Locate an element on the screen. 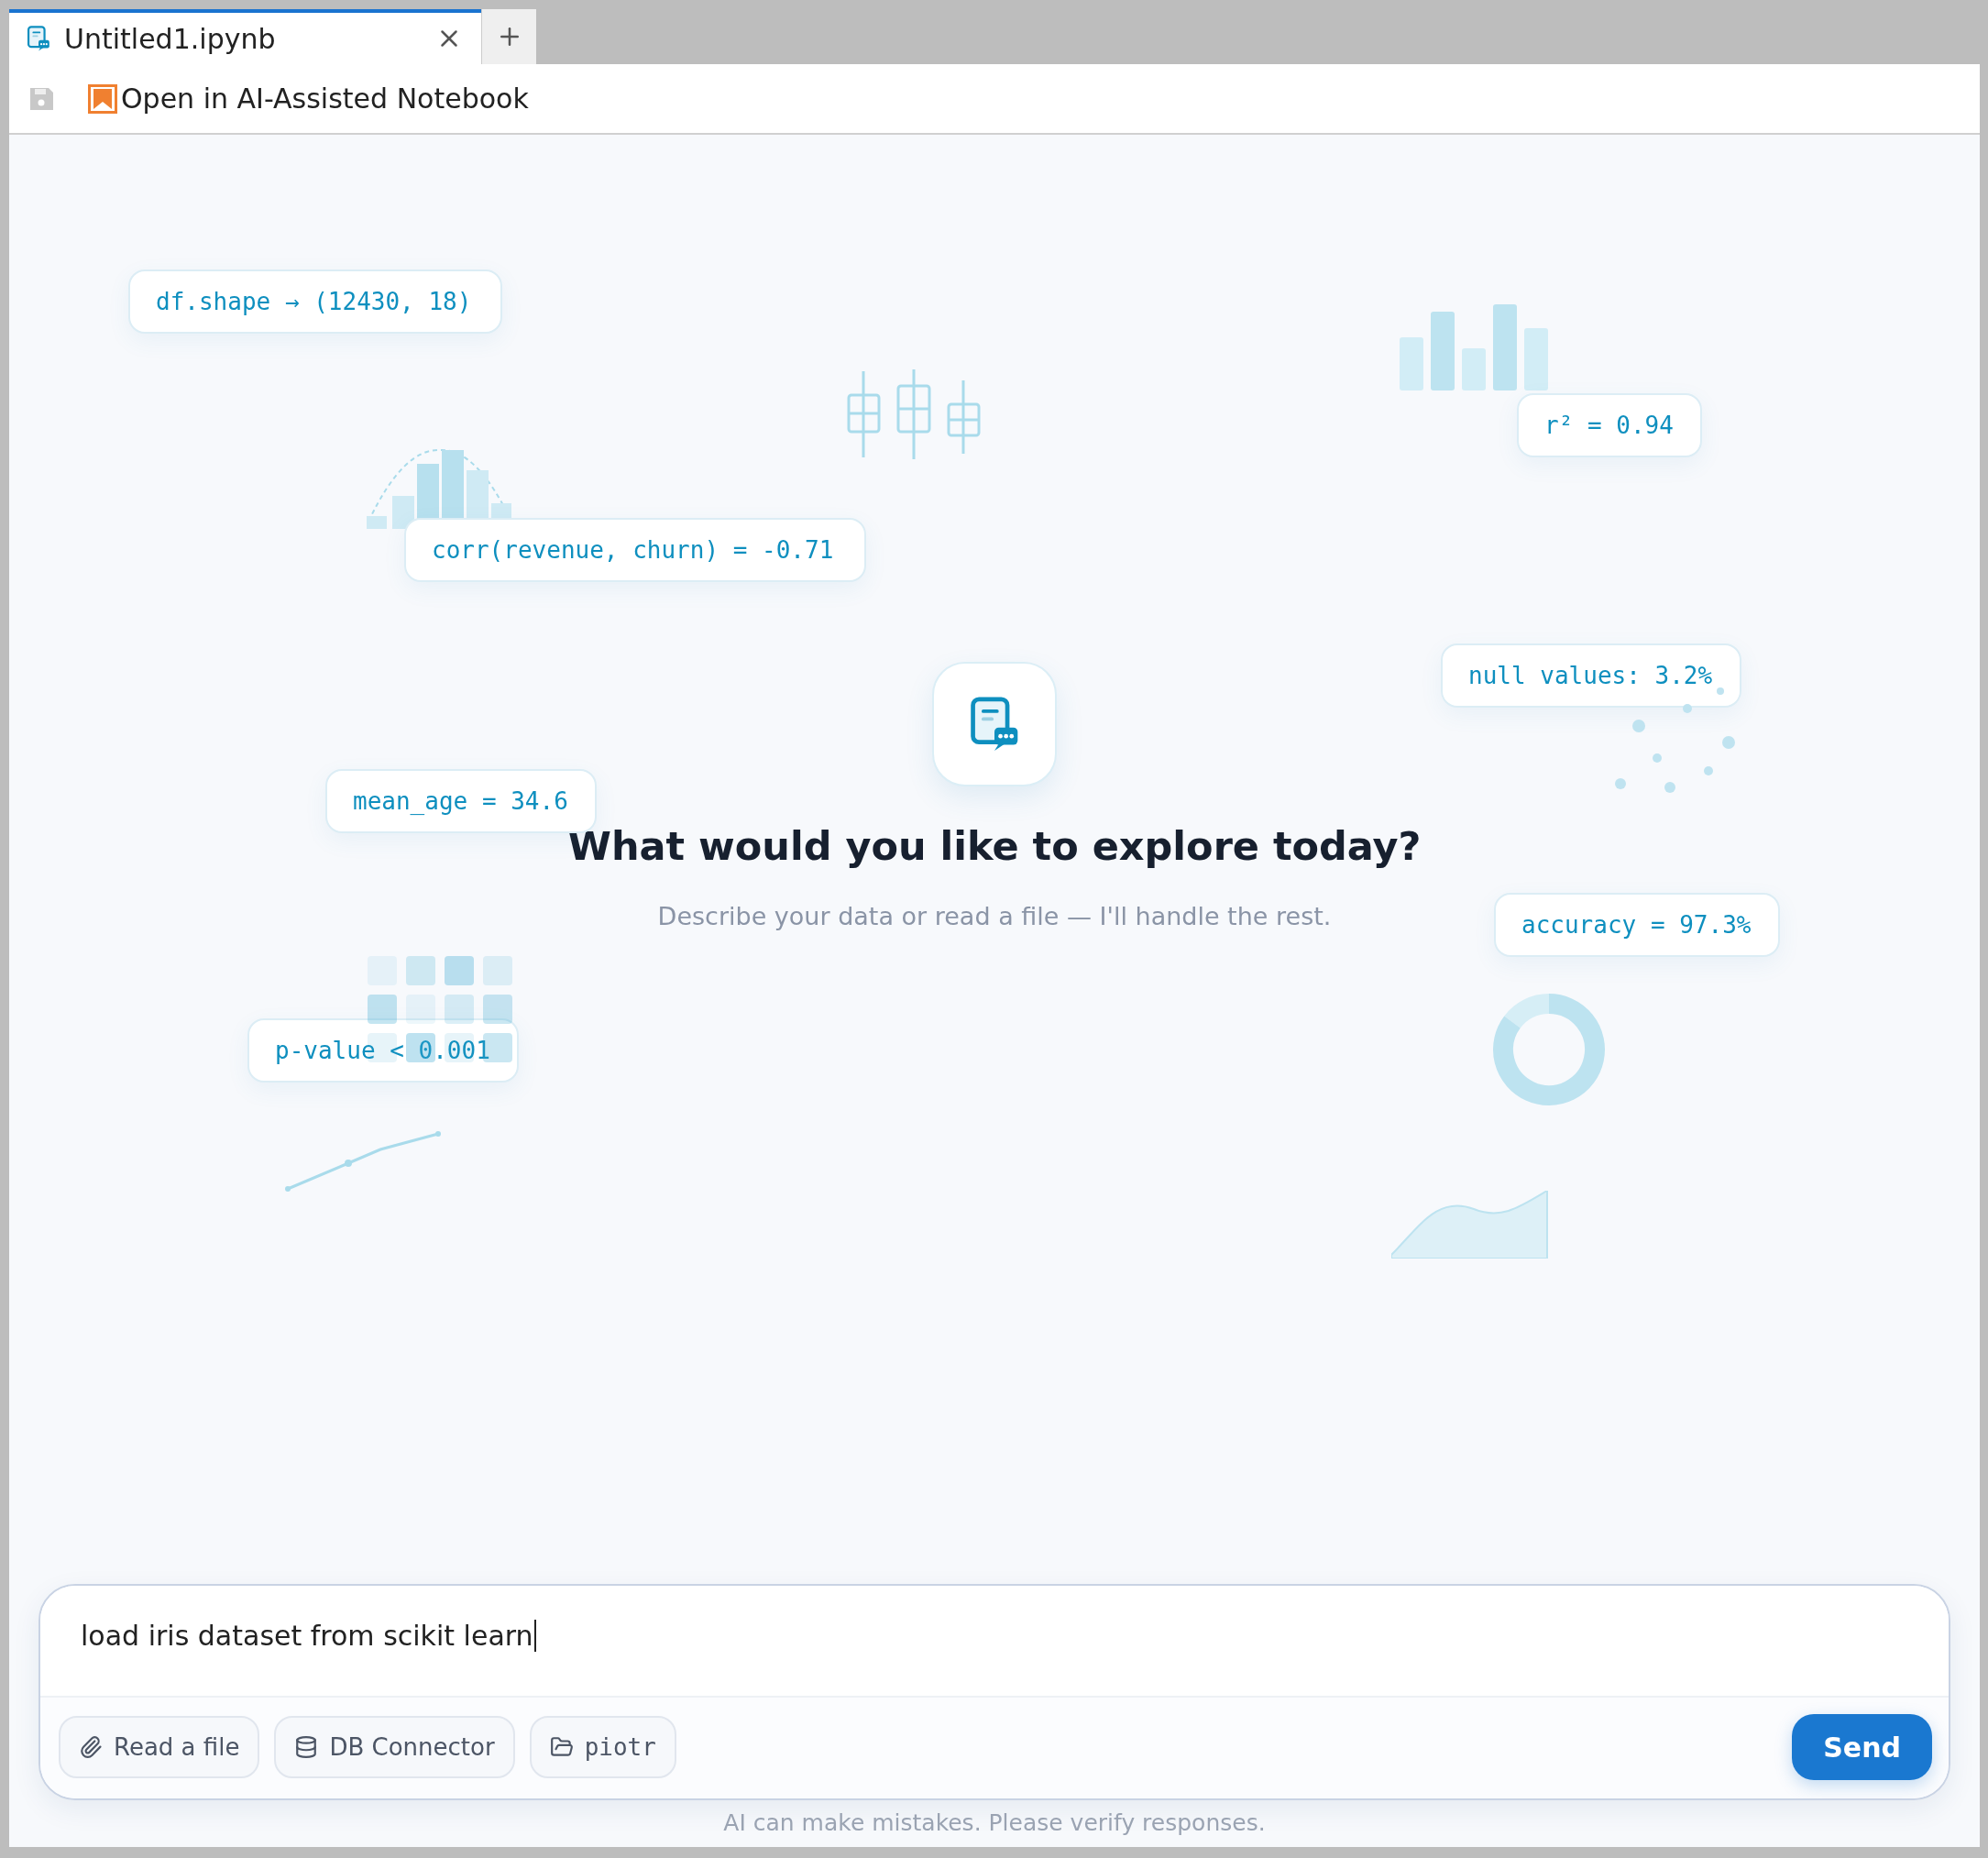 This screenshot has height=1858, width=1988. stat-chip: df.shape → (12430, 18) is located at coordinates (315, 301).